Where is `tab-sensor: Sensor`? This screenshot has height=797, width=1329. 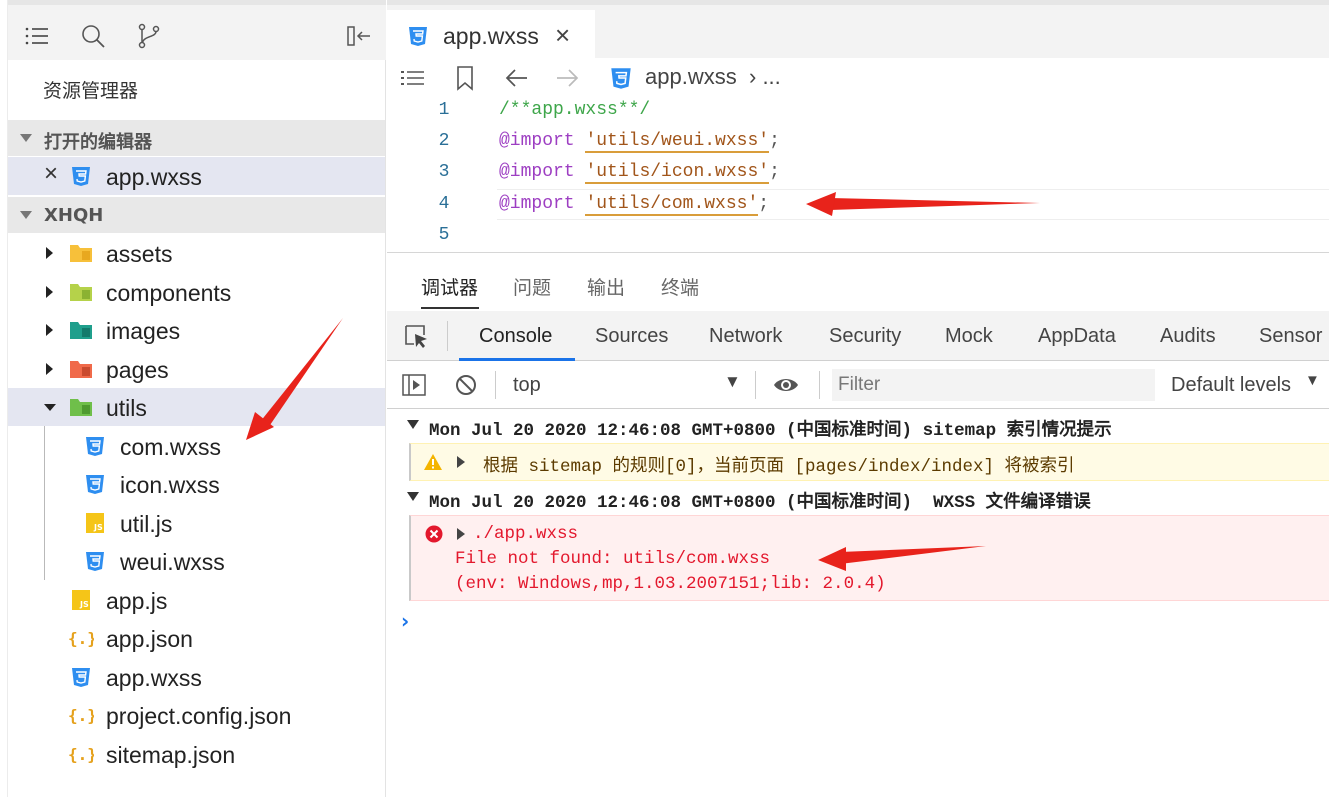 tab-sensor: Sensor is located at coordinates (1290, 336).